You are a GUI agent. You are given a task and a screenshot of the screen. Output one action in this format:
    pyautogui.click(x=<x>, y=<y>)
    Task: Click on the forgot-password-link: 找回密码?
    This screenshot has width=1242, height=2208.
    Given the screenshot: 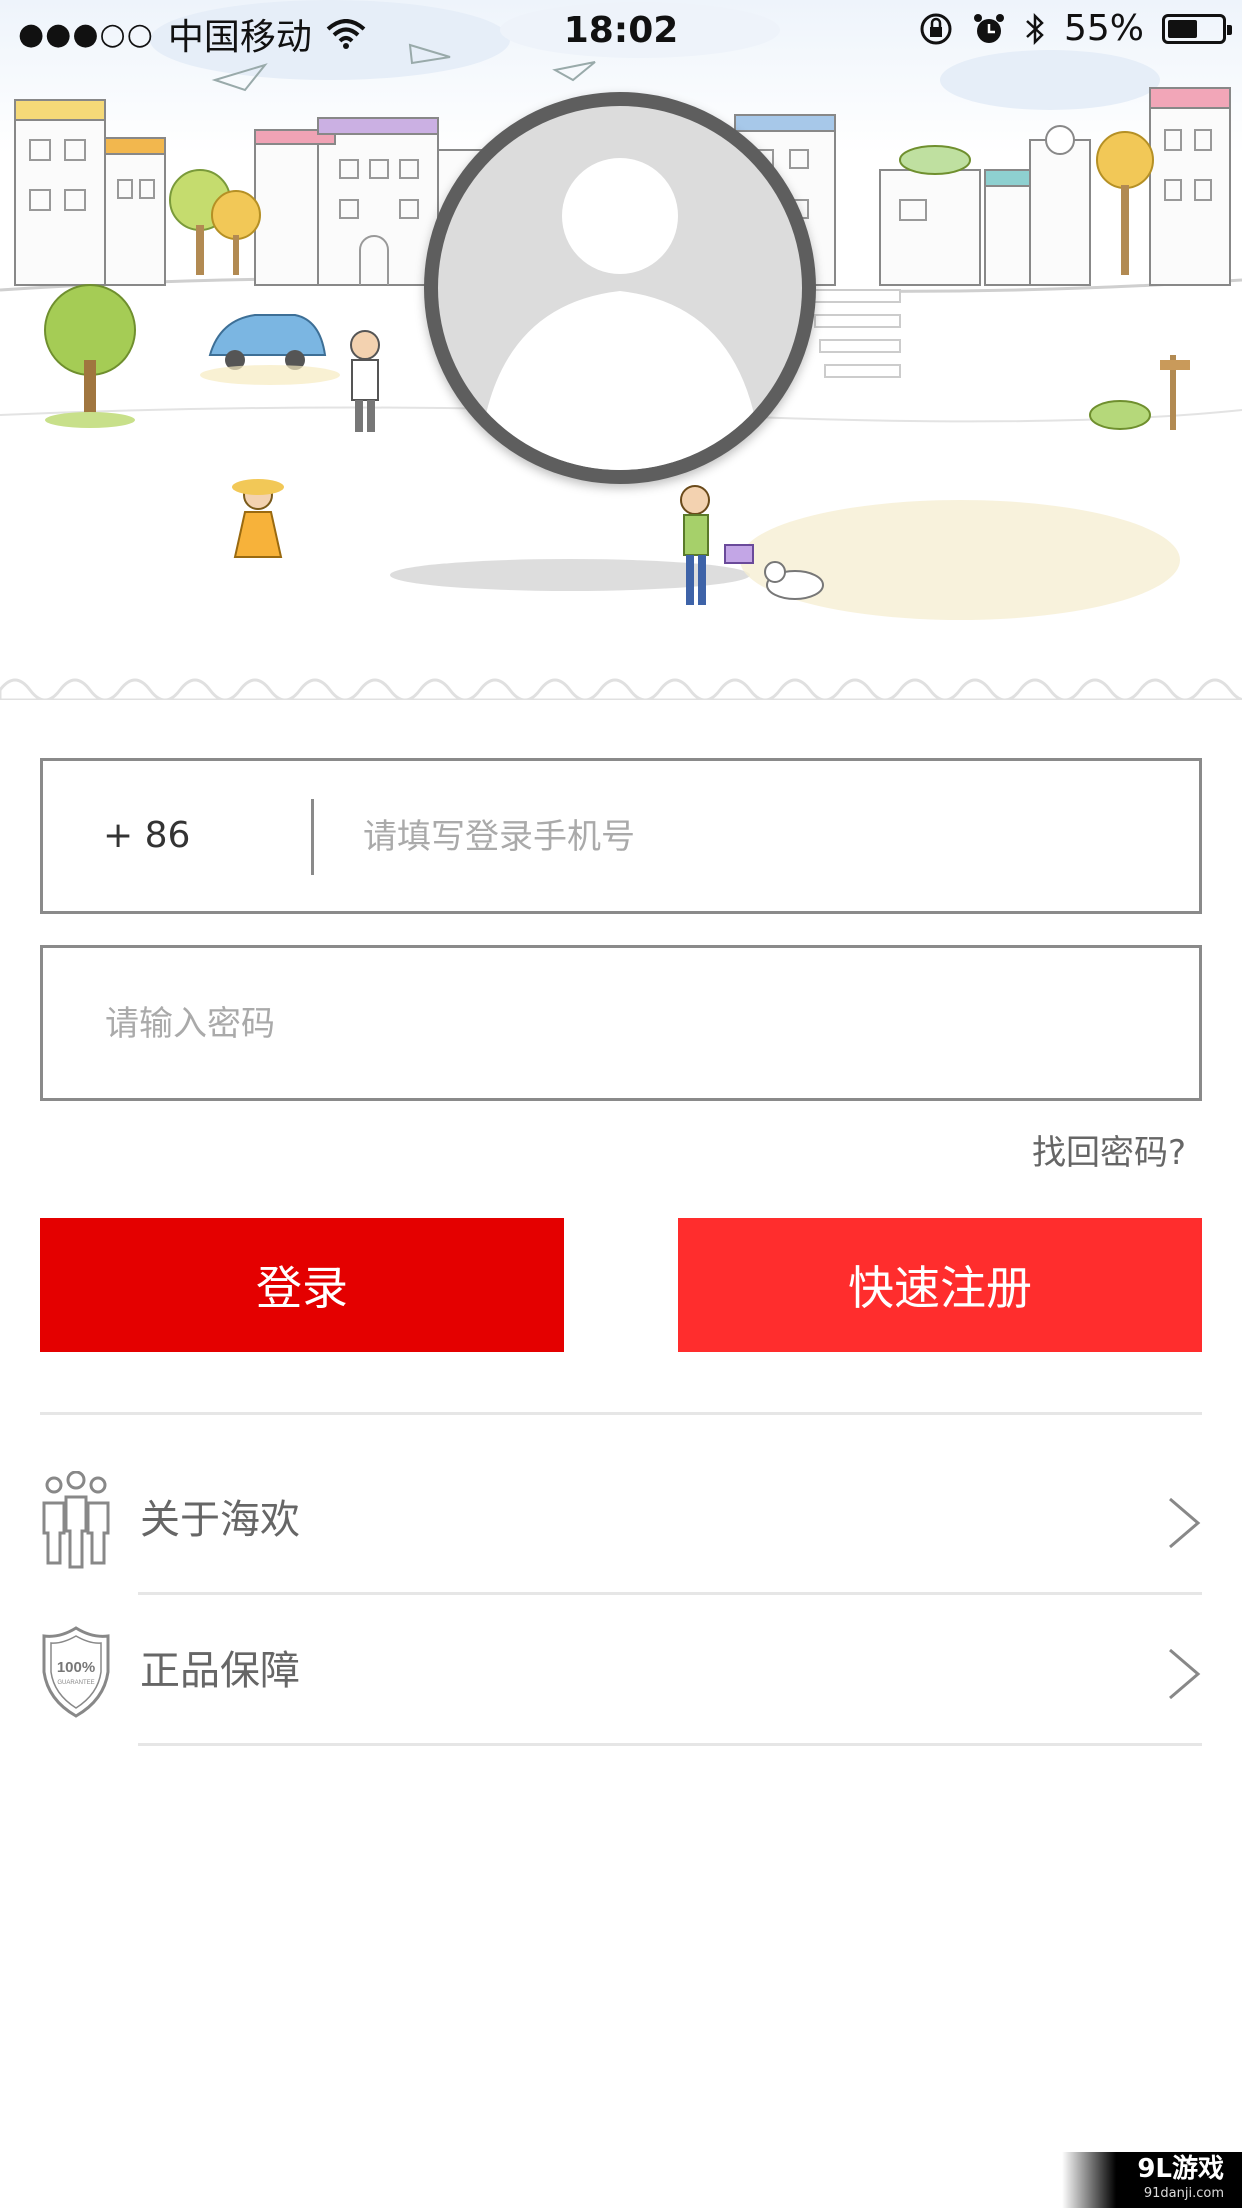 What is the action you would take?
    pyautogui.click(x=1109, y=1149)
    